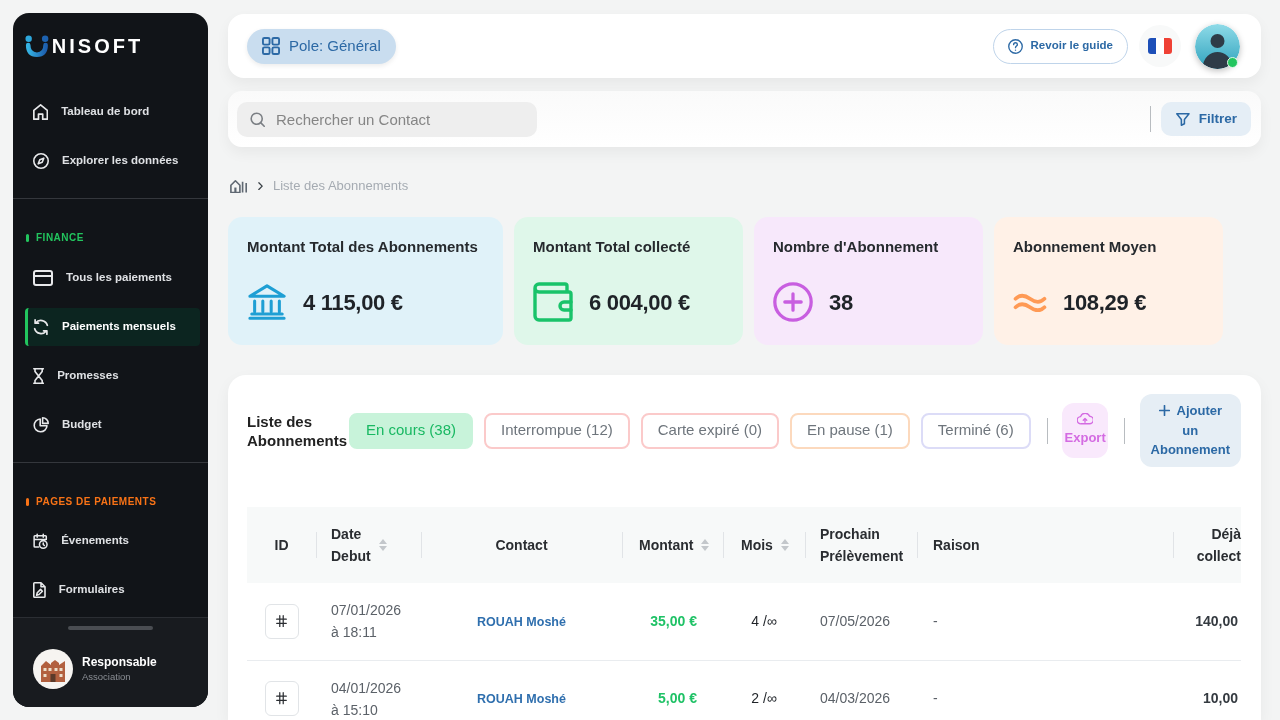 The height and width of the screenshot is (720, 1280). Describe the element at coordinates (1216, 620) in the screenshot. I see `collected-amount: 140,00` at that location.